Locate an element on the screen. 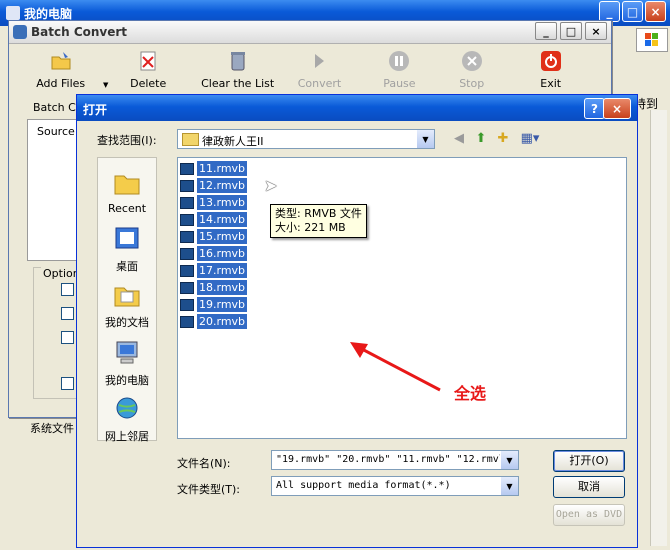 The image size is (670, 550). select-all-annotation: 全选 is located at coordinates (470, 393).